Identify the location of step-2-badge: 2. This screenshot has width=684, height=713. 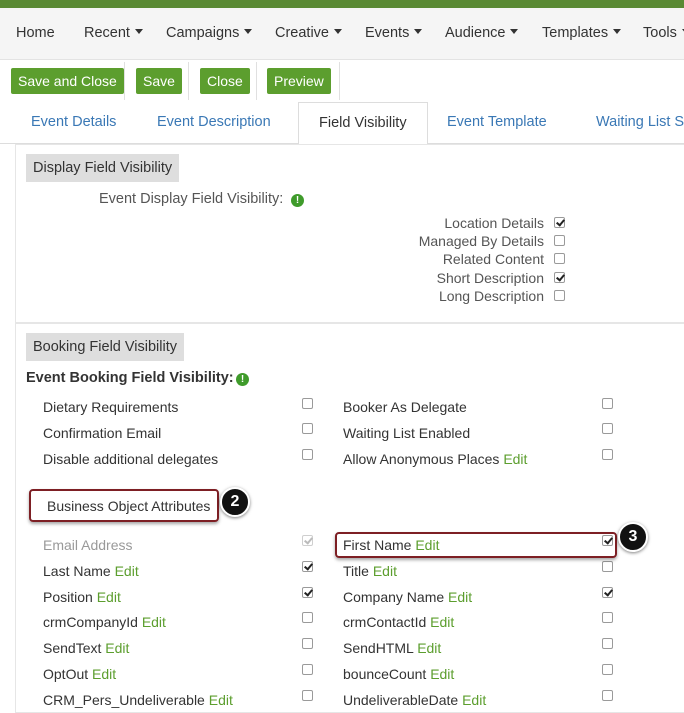
(235, 502).